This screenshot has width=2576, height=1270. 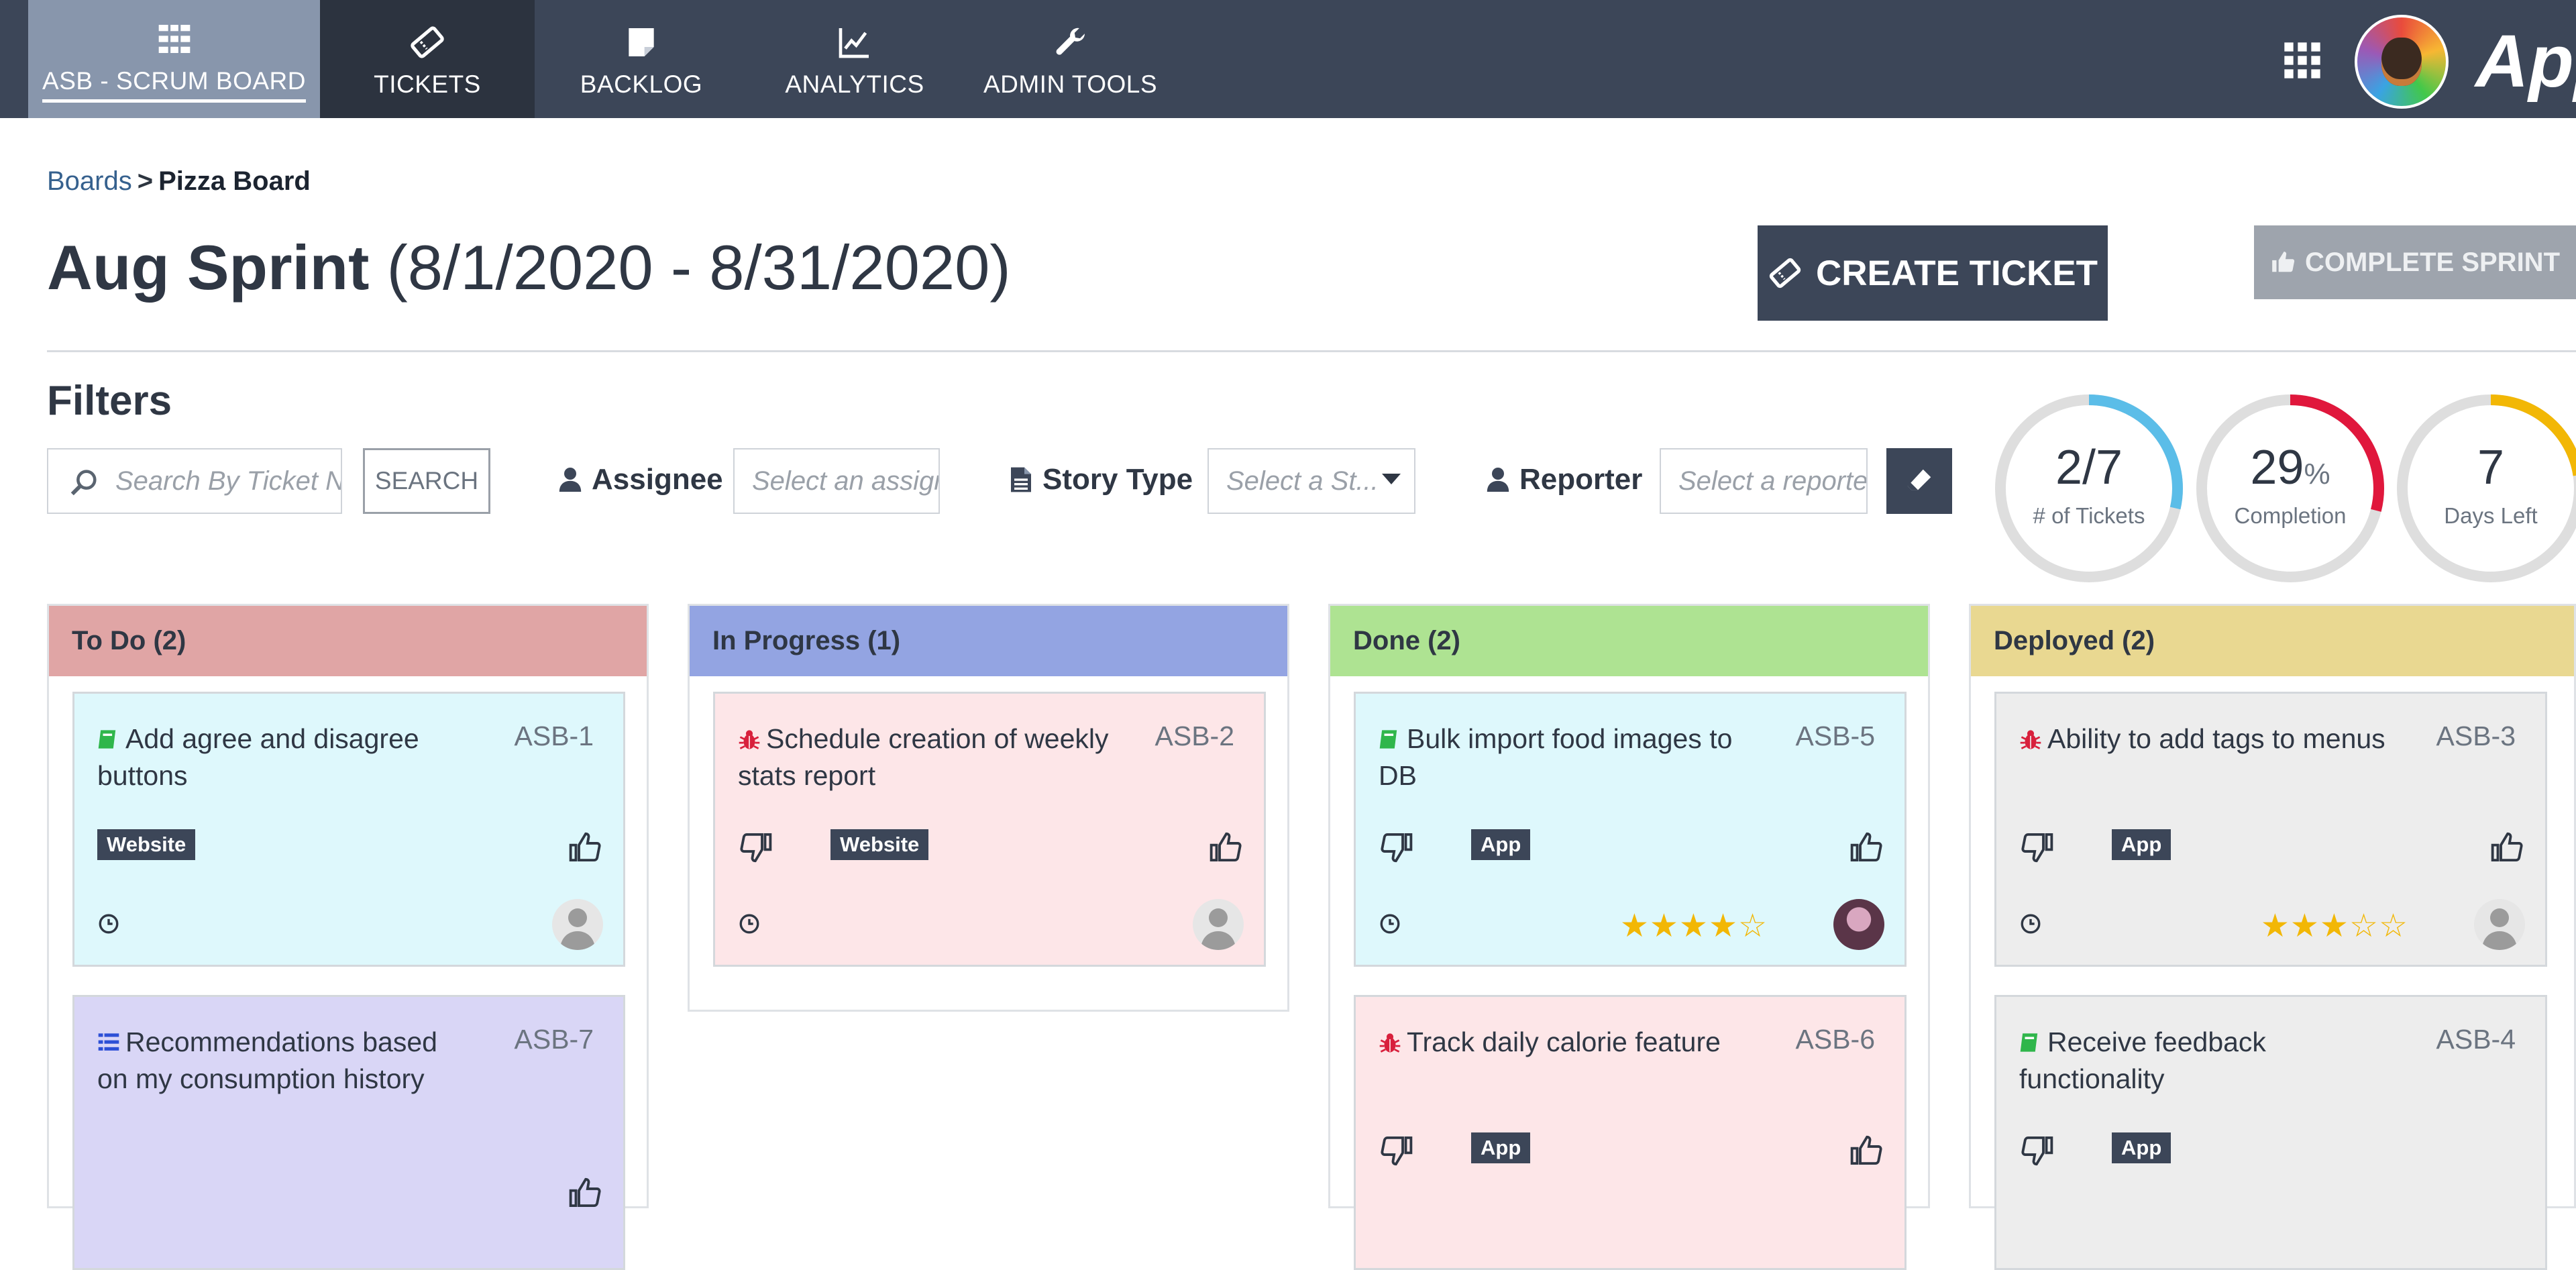 I want to click on nav-item-backlog: BACKLOG, so click(x=641, y=59).